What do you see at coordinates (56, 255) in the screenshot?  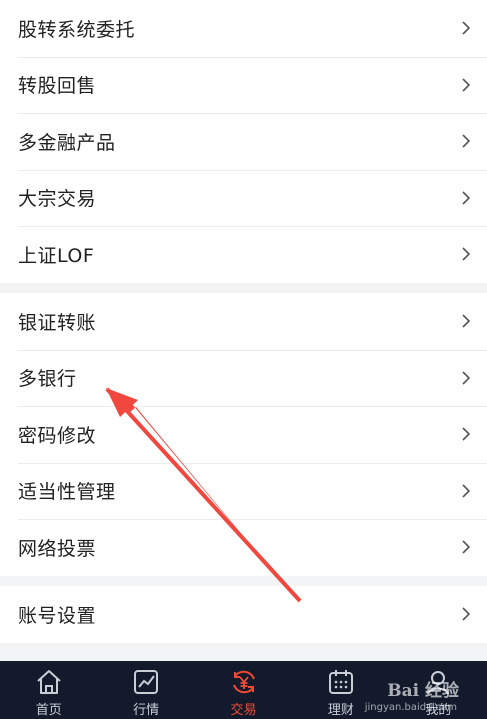 I see `menu-item-label: 上证LOF` at bounding box center [56, 255].